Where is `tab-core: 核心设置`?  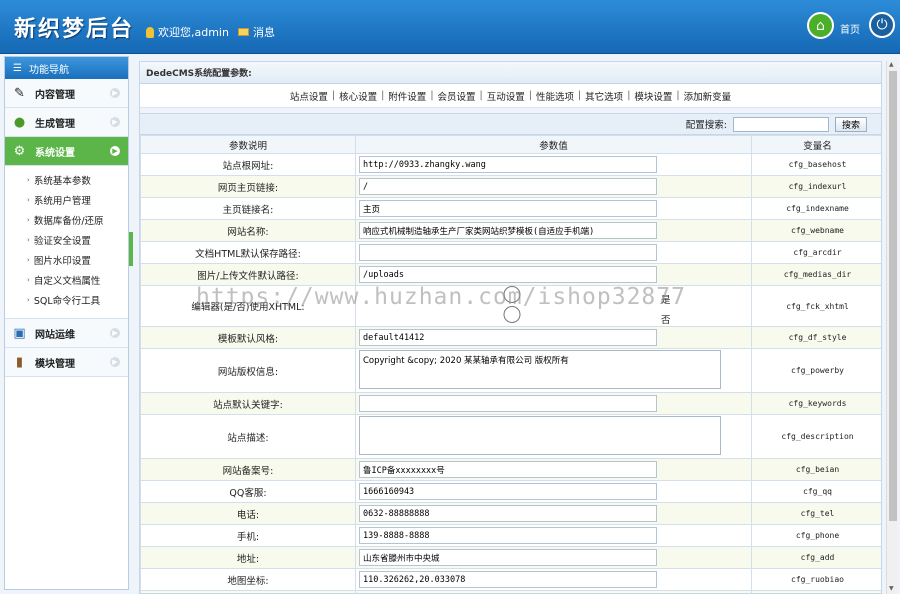 tab-core: 核心设置 is located at coordinates (358, 96).